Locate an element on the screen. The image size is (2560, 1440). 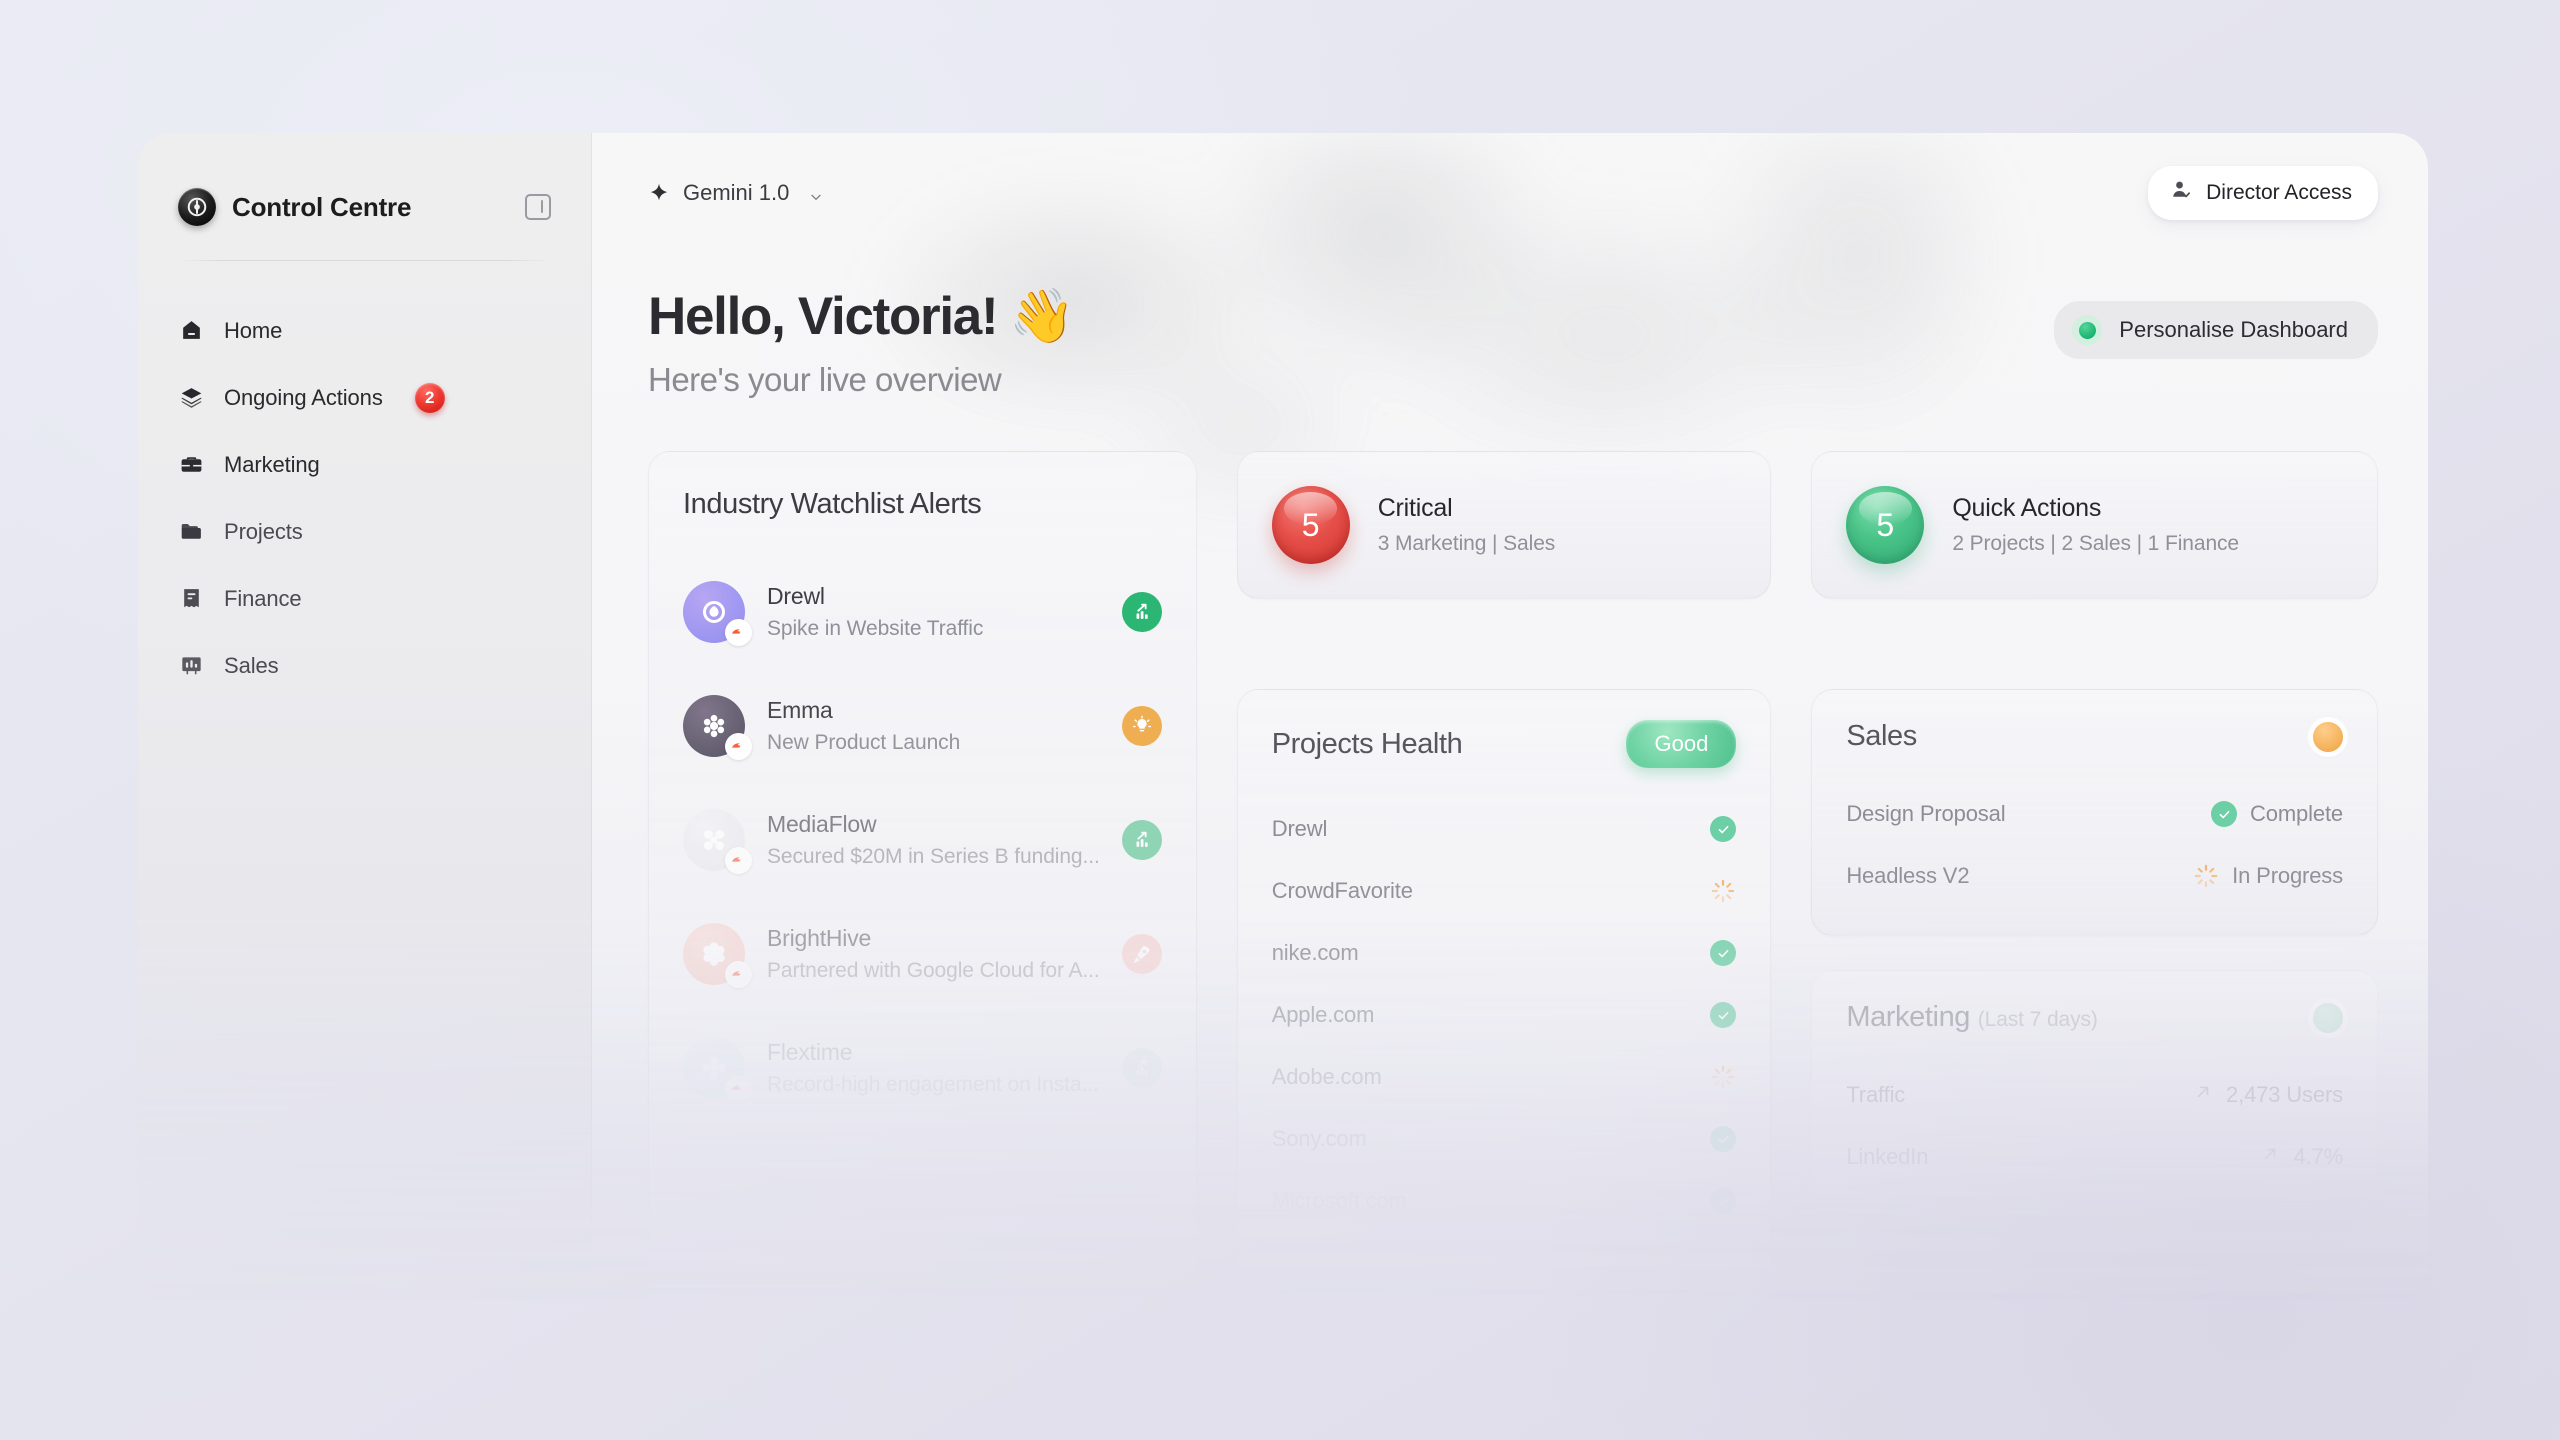
idea-icon is located at coordinates (1141, 726).